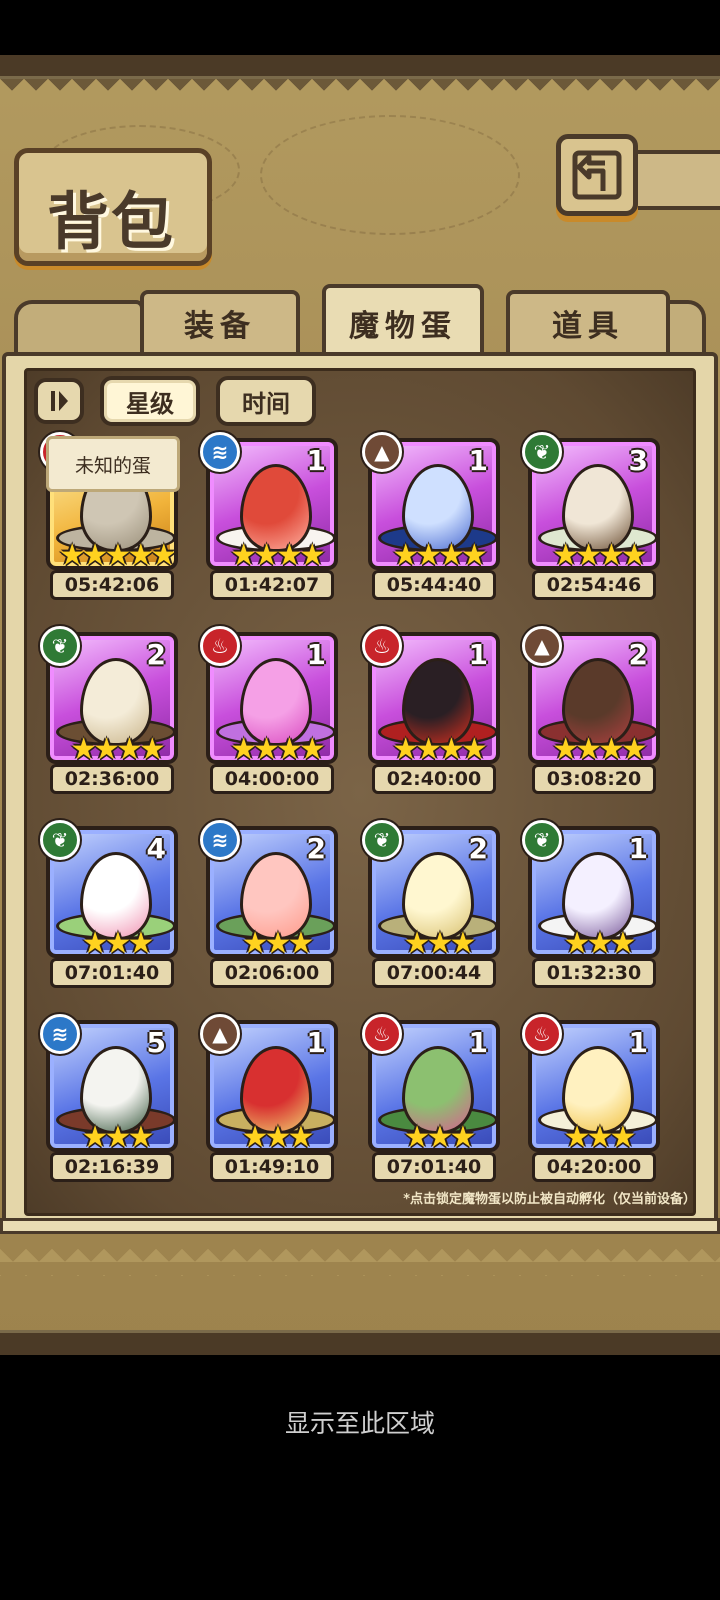 This screenshot has width=720, height=1600. What do you see at coordinates (111, 221) in the screenshot?
I see `page-title: 背包` at bounding box center [111, 221].